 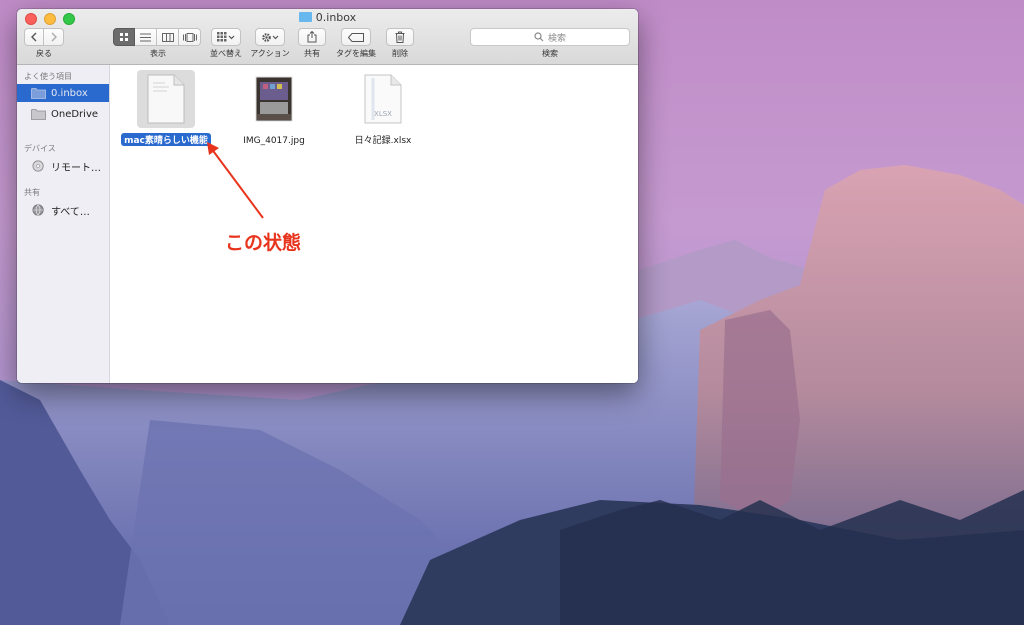 I want to click on sidebar-item-onedrive: OneDrive, so click(x=63, y=114).